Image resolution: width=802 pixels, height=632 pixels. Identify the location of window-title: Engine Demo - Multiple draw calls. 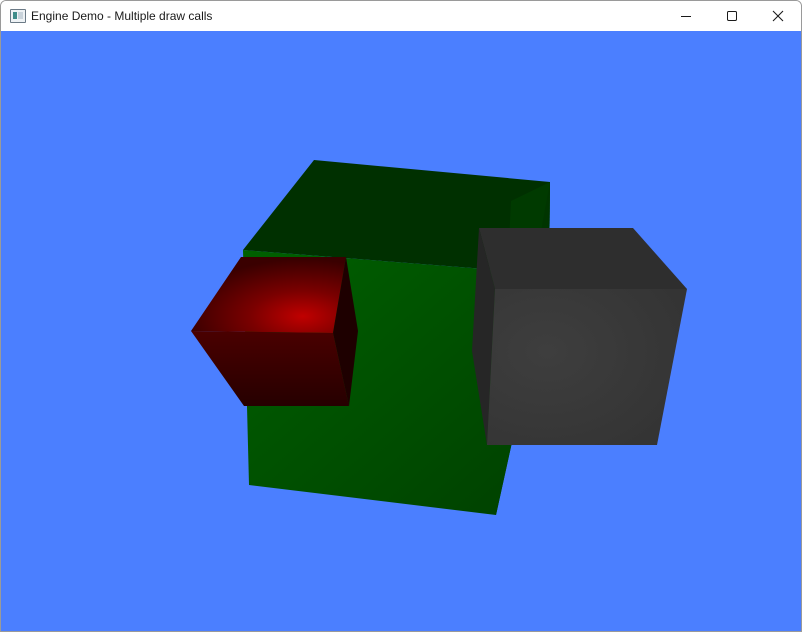
(122, 16).